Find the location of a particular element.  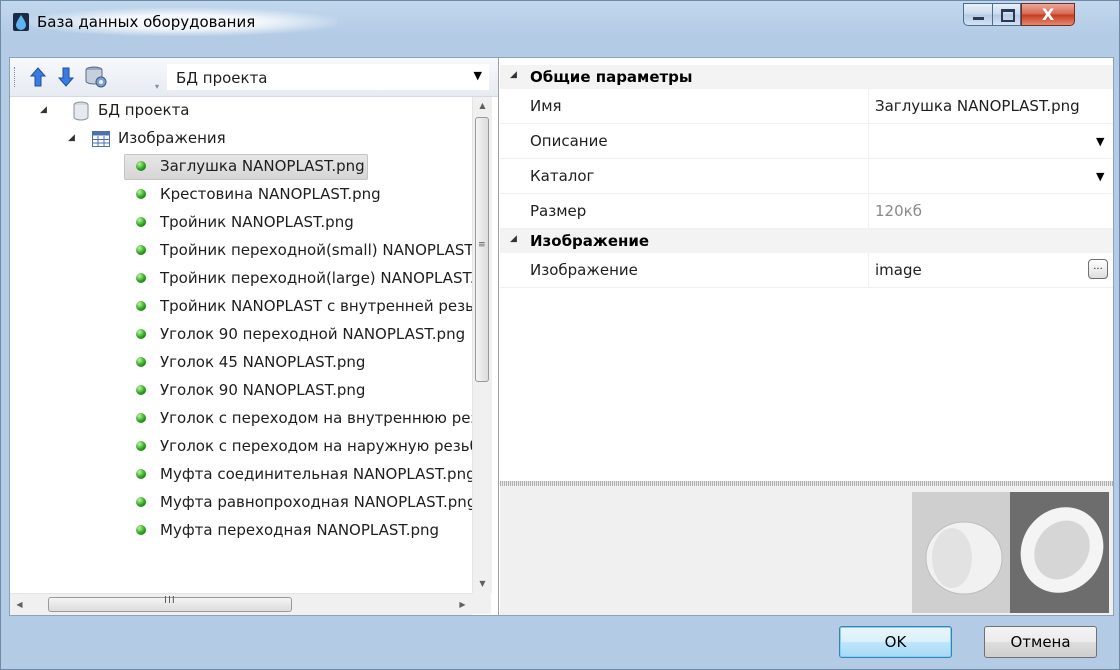

image-preview-panel is located at coordinates (806, 550).